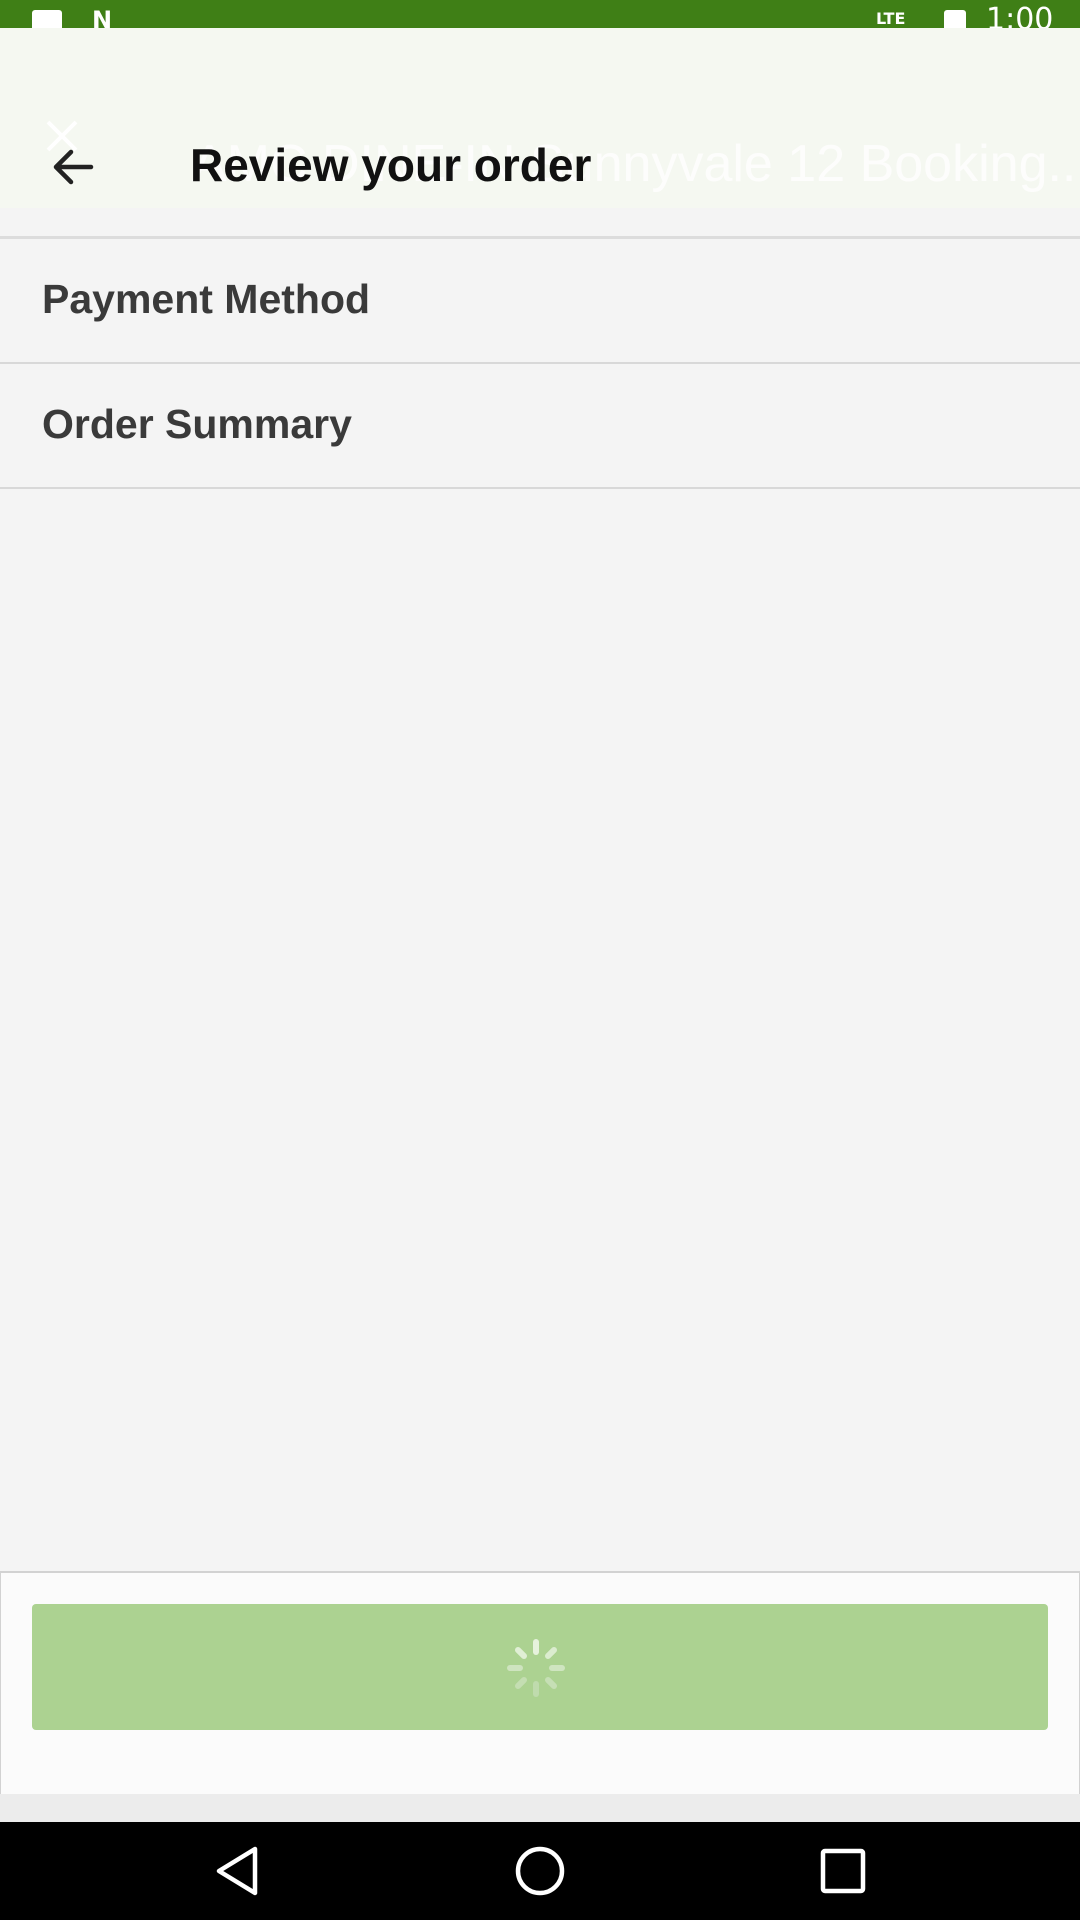 The image size is (1080, 1920). Describe the element at coordinates (540, 302) in the screenshot. I see `payment-method-section: Payment Method` at that location.